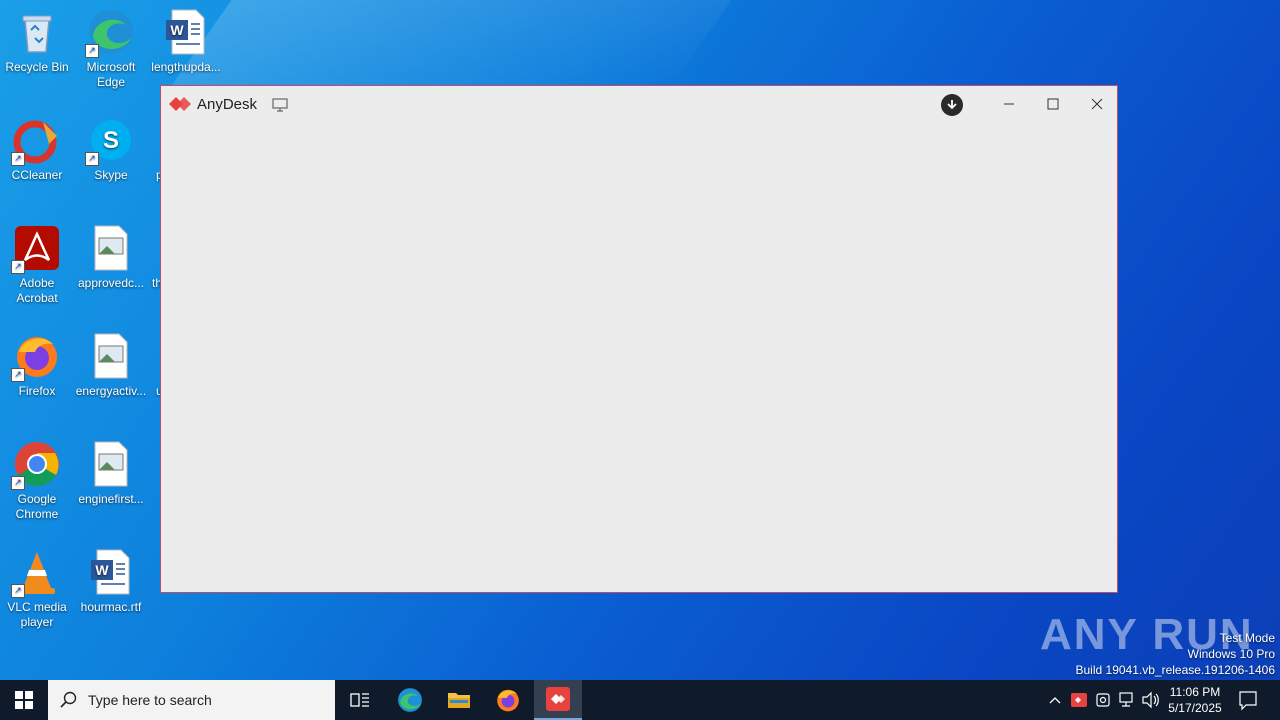  What do you see at coordinates (280, 105) in the screenshot?
I see `monitor-icon` at bounding box center [280, 105].